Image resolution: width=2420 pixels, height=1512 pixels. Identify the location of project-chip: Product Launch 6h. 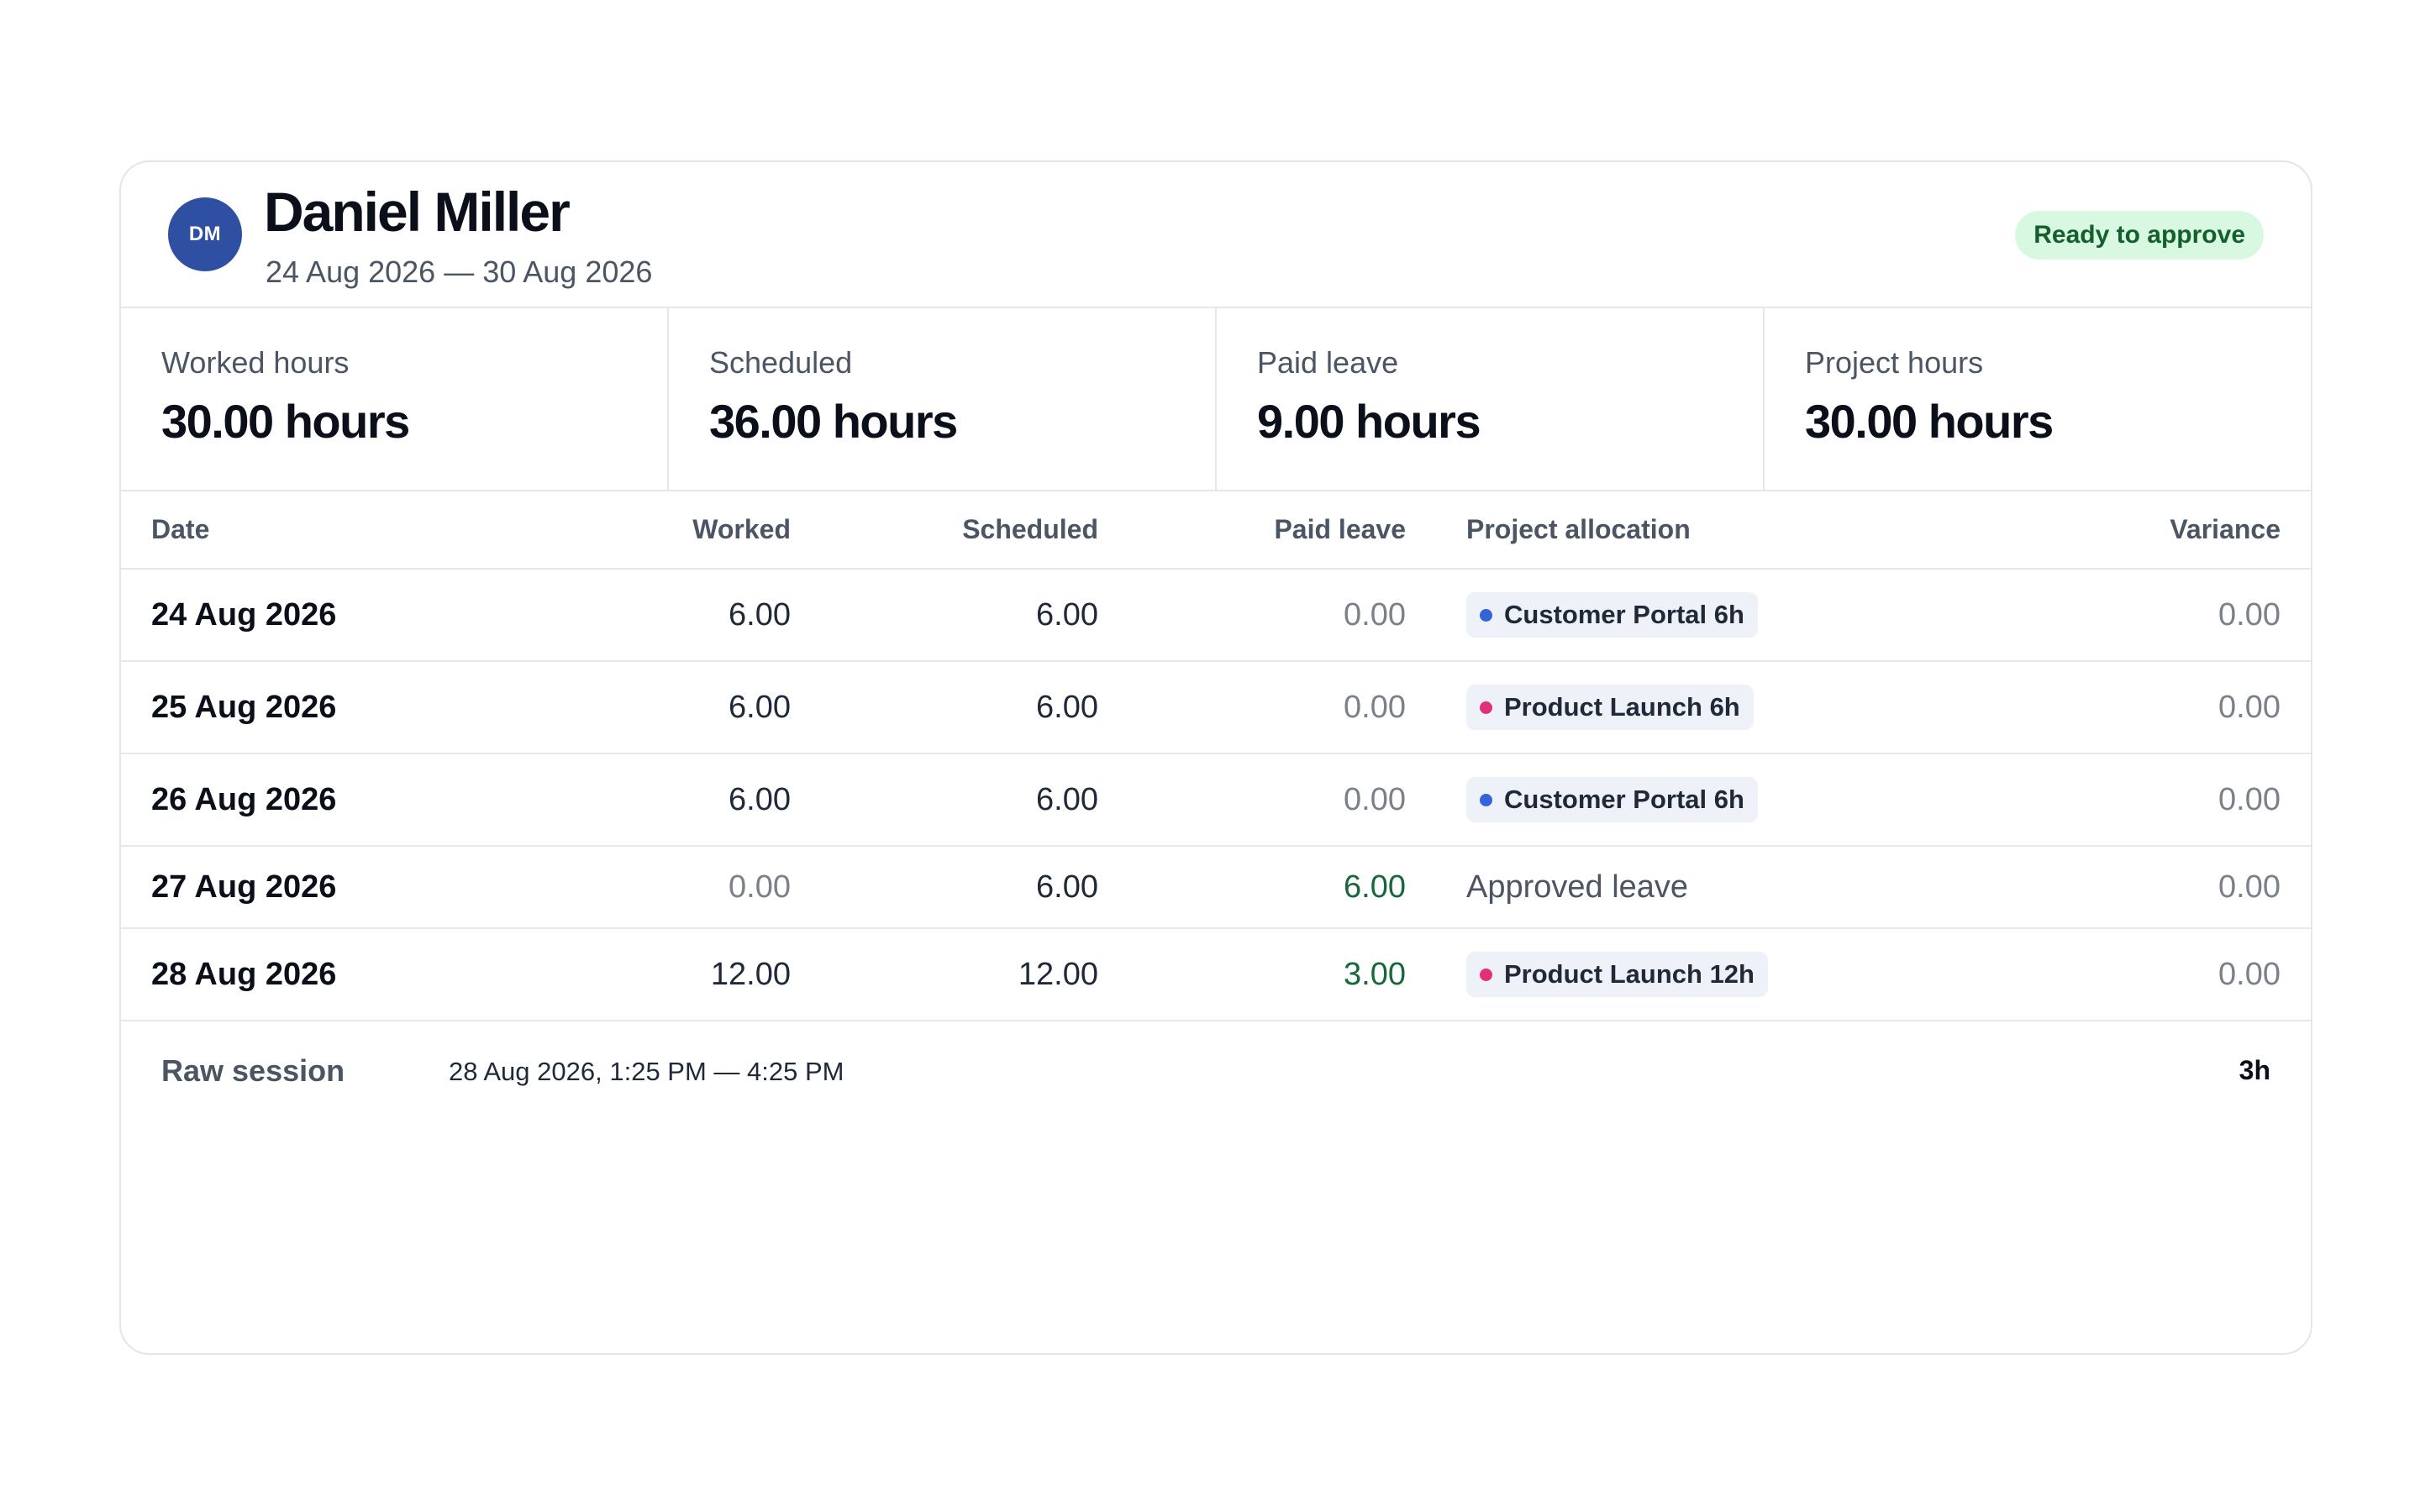
(1610, 707).